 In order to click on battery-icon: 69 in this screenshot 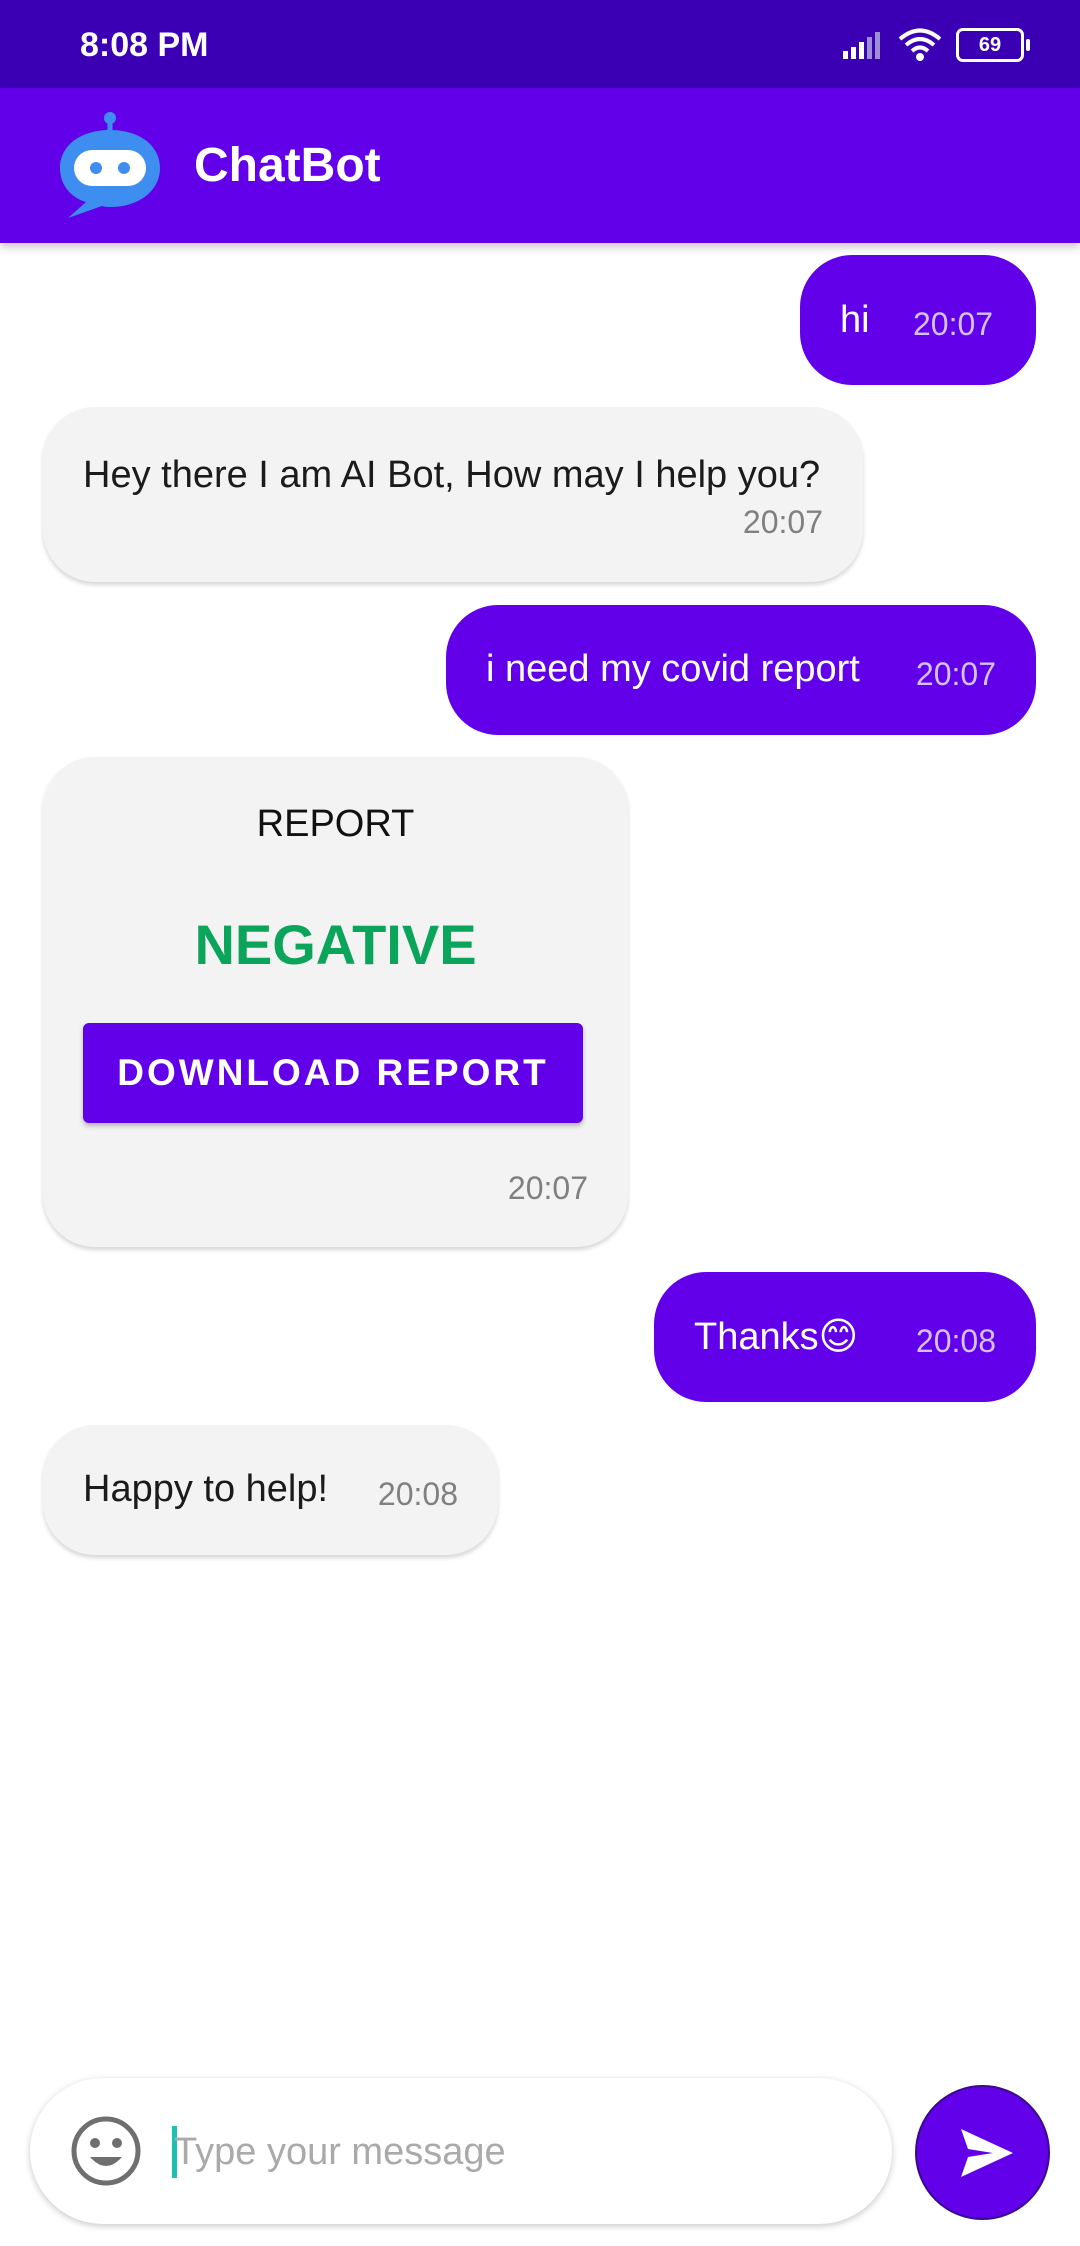, I will do `click(993, 45)`.